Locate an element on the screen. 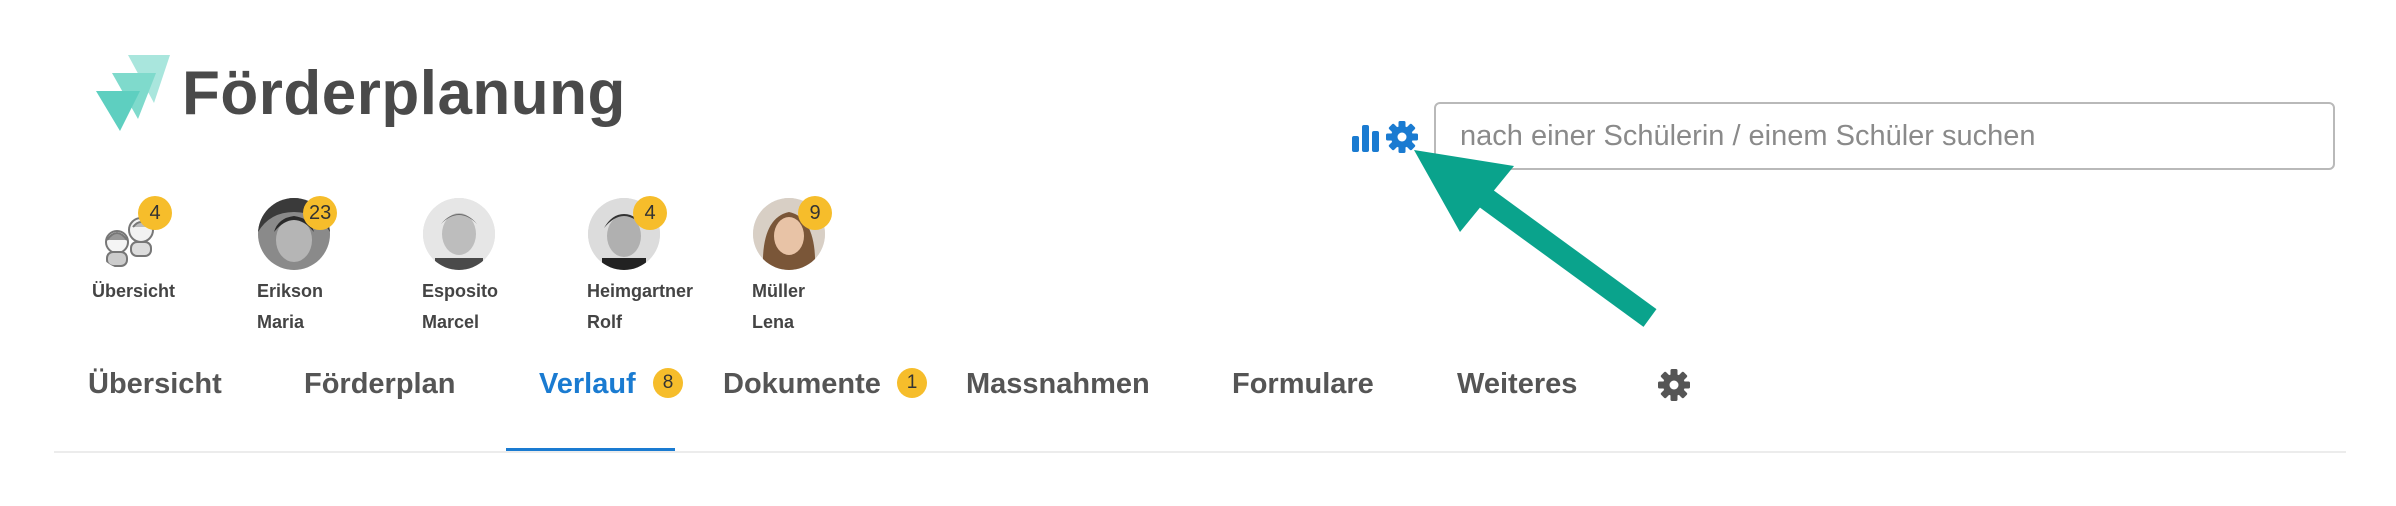 The width and height of the screenshot is (2396, 506). tab-verlauf-badge: 8 is located at coordinates (668, 383).